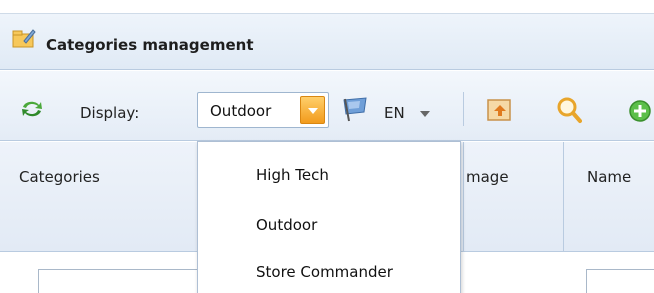 Image resolution: width=654 pixels, height=293 pixels. What do you see at coordinates (356, 109) in the screenshot?
I see `flag-icon` at bounding box center [356, 109].